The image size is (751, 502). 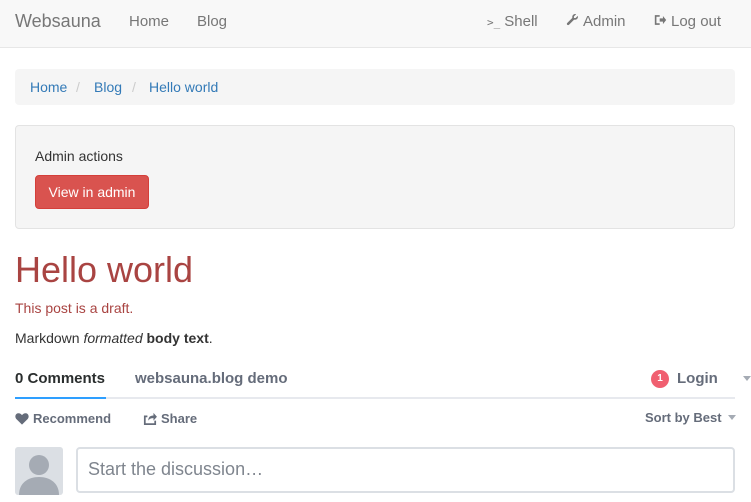 What do you see at coordinates (183, 87) in the screenshot?
I see `breadcrumb-item-current: Hello world` at bounding box center [183, 87].